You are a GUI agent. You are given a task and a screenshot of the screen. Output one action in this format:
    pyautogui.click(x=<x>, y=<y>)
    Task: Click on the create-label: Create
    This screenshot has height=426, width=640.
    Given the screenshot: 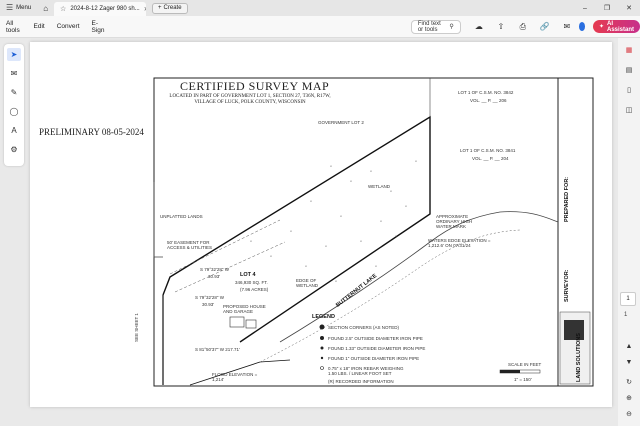 What is the action you would take?
    pyautogui.click(x=172, y=8)
    